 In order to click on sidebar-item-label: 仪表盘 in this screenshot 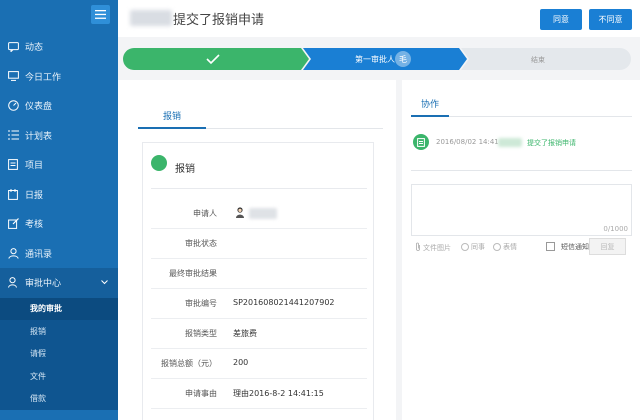, I will do `click(39, 107)`.